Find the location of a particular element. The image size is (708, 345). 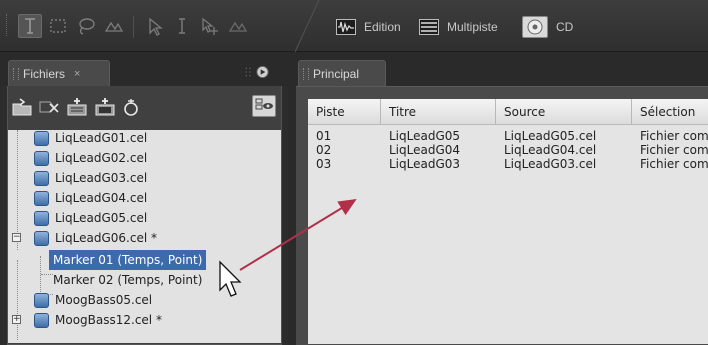

tab-fichiers: Fichiers × is located at coordinates (59, 73).